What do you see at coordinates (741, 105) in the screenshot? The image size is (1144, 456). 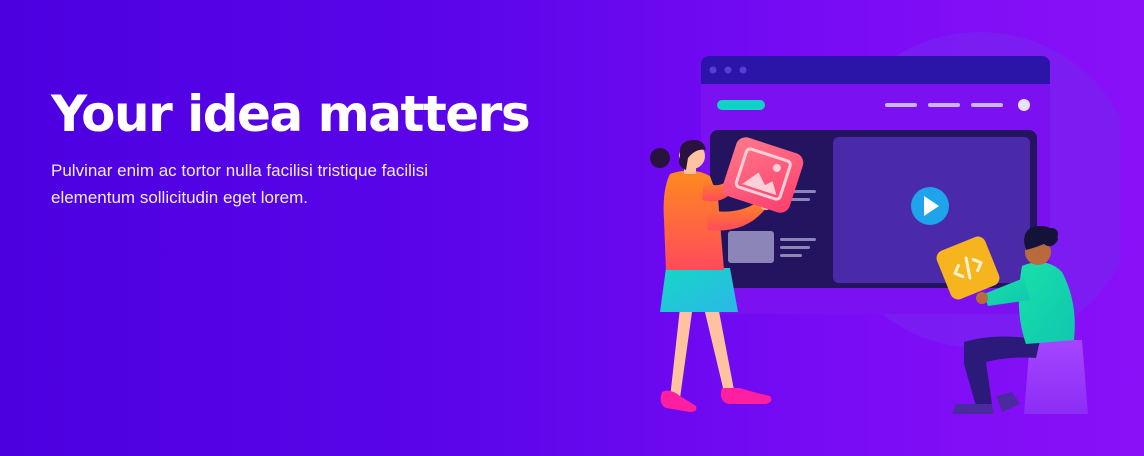 I see `logo-pill` at bounding box center [741, 105].